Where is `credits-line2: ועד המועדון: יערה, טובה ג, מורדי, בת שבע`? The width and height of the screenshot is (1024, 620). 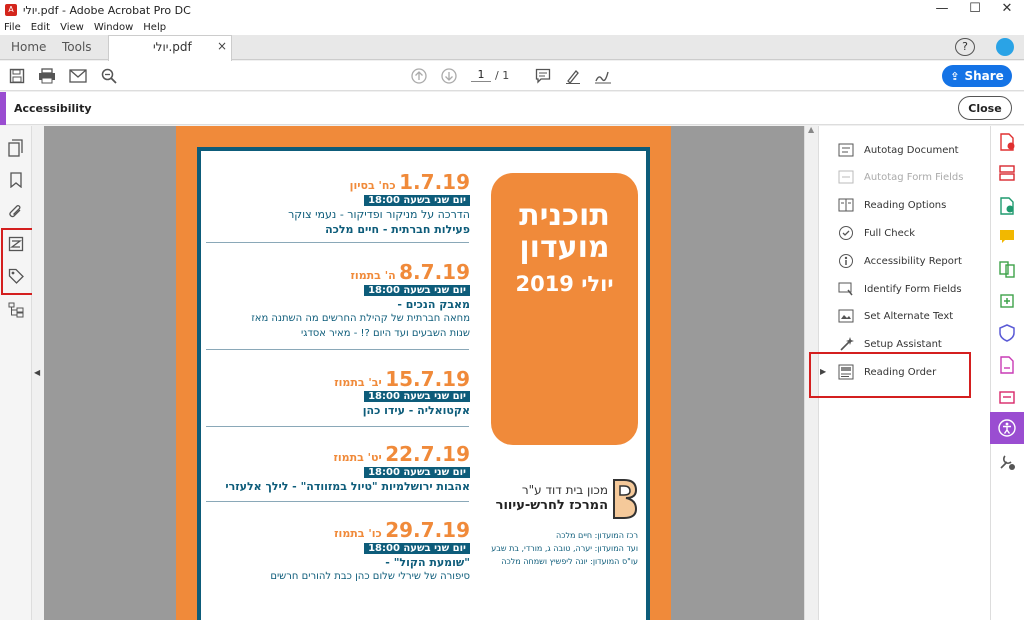 credits-line2: ועד המועדון: יערה, טובה ג, מורדי, בת שבע is located at coordinates (564, 548).